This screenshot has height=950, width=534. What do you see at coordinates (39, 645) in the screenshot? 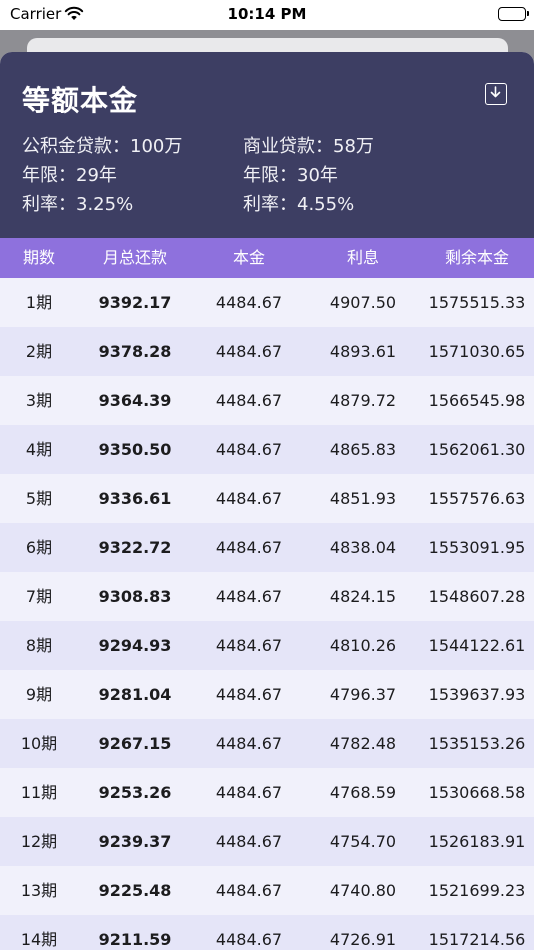
I see `period-cell: 8期` at bounding box center [39, 645].